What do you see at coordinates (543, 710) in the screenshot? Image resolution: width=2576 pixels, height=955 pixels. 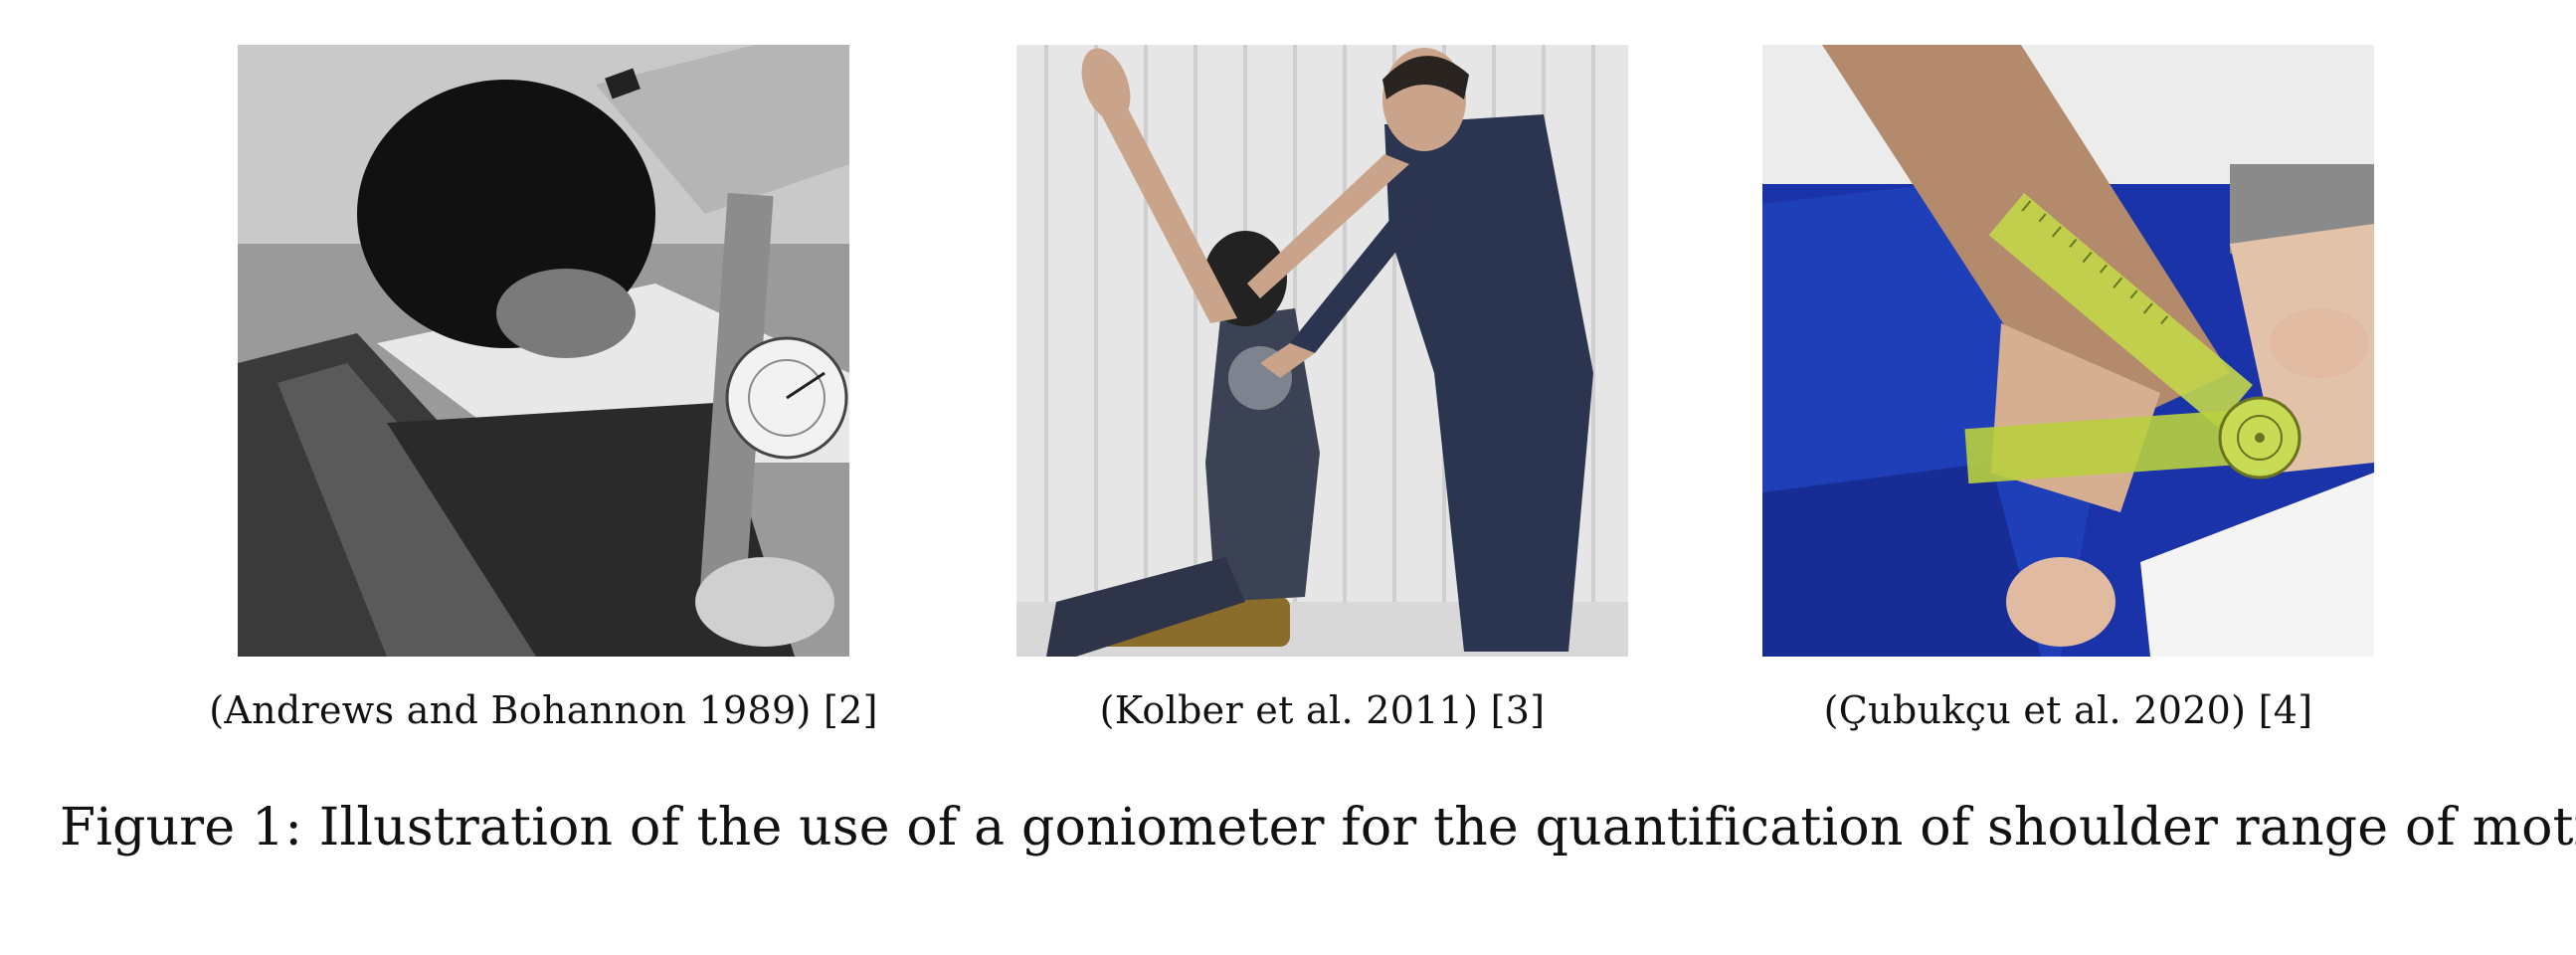 I see `subcaption-andrews-bohannon: (Andrews and Bohannon 1989) [2]` at bounding box center [543, 710].